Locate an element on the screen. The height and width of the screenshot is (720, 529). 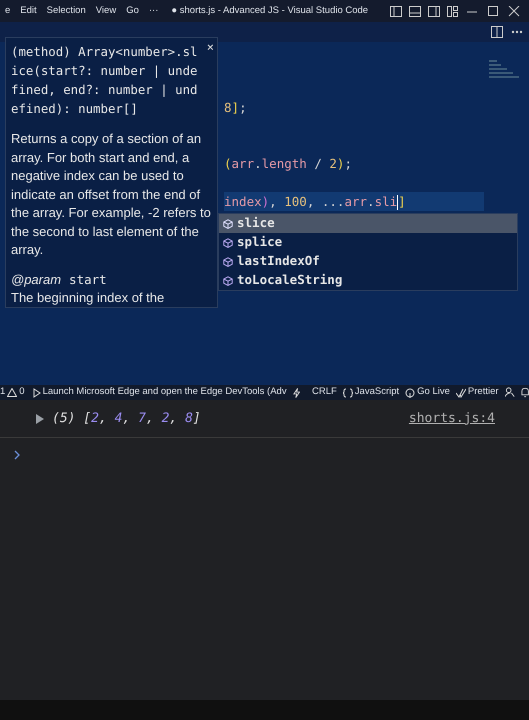
param-name: start is located at coordinates (88, 279).